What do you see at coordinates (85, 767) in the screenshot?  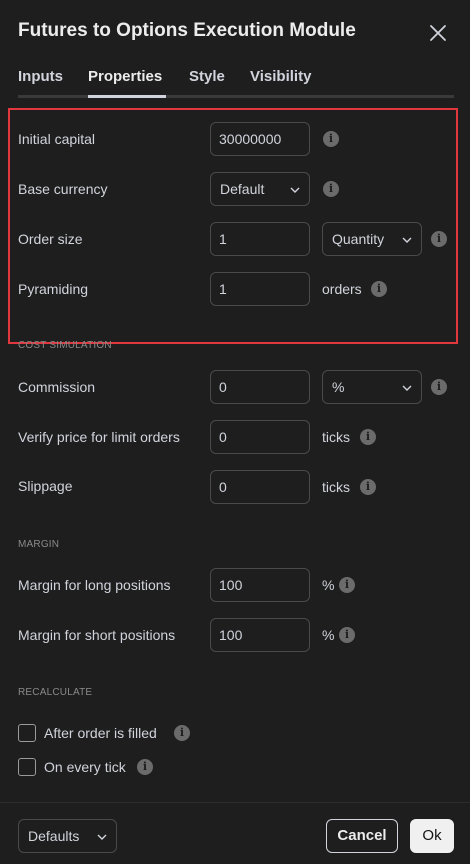 I see `on-every-tick-label: On every tick` at bounding box center [85, 767].